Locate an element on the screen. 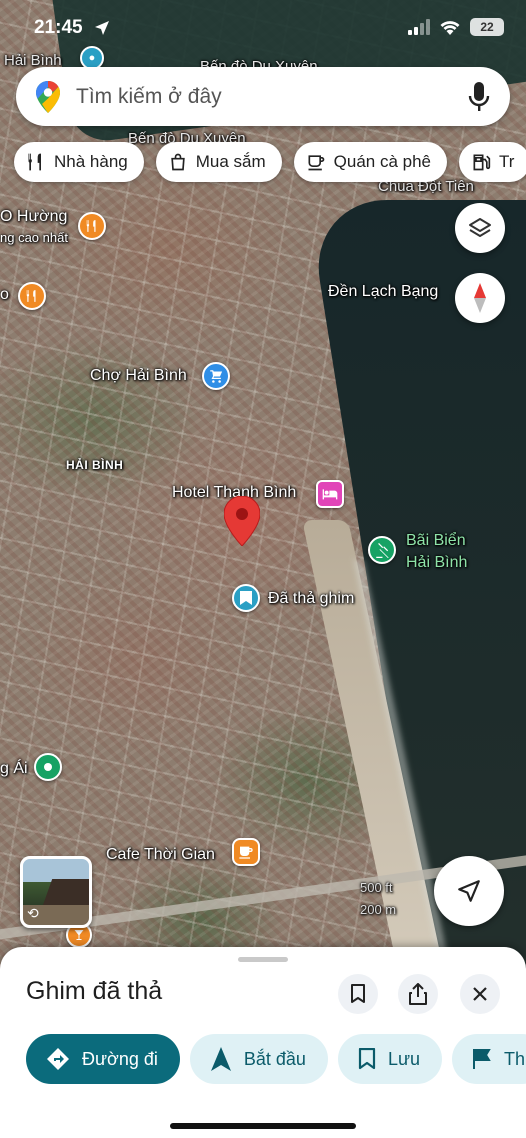 This screenshot has height=1138, width=526. map-label-beach-line1: Bãi Biển is located at coordinates (436, 541).